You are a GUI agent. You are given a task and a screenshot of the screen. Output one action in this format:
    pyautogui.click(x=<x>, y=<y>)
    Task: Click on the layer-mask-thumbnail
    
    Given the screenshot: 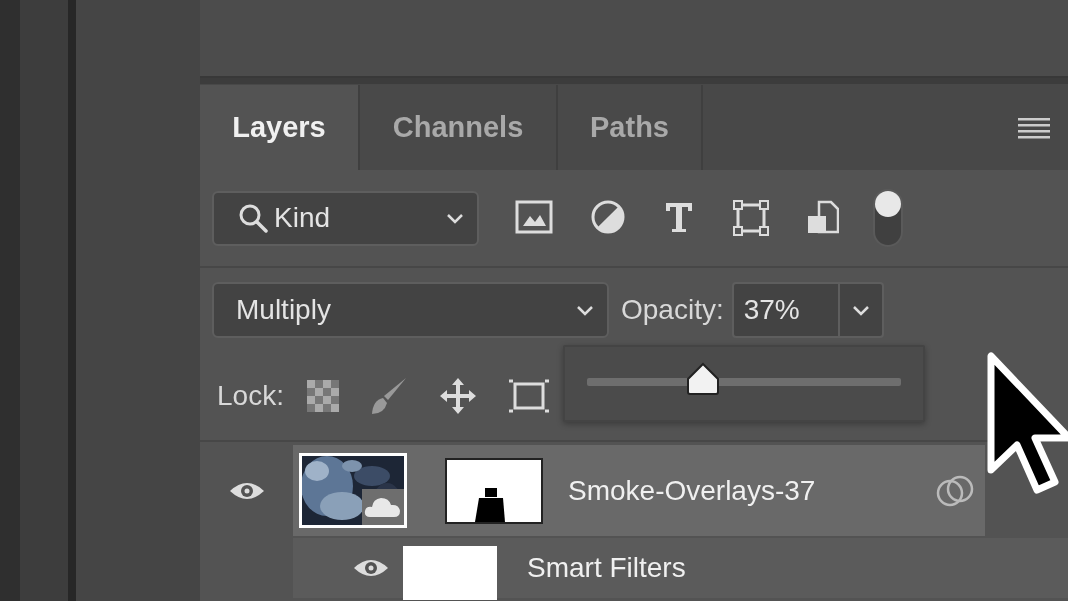 What is the action you would take?
    pyautogui.click(x=494, y=490)
    